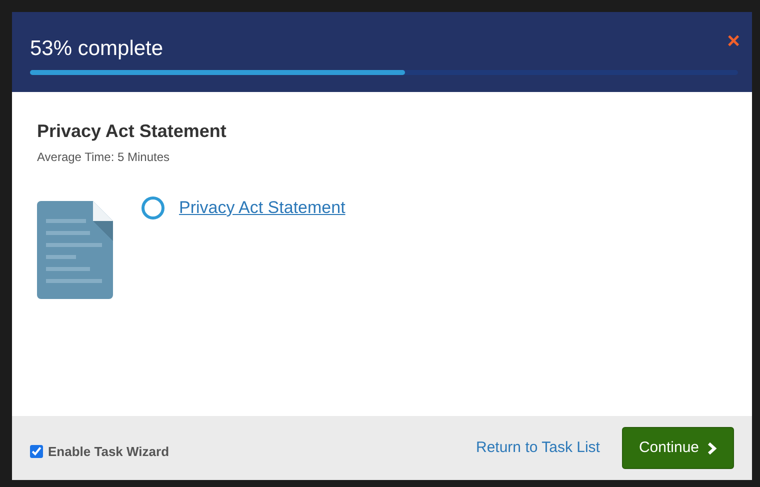 This screenshot has width=760, height=487. I want to click on task-link: Privacy Act Statement, so click(262, 207).